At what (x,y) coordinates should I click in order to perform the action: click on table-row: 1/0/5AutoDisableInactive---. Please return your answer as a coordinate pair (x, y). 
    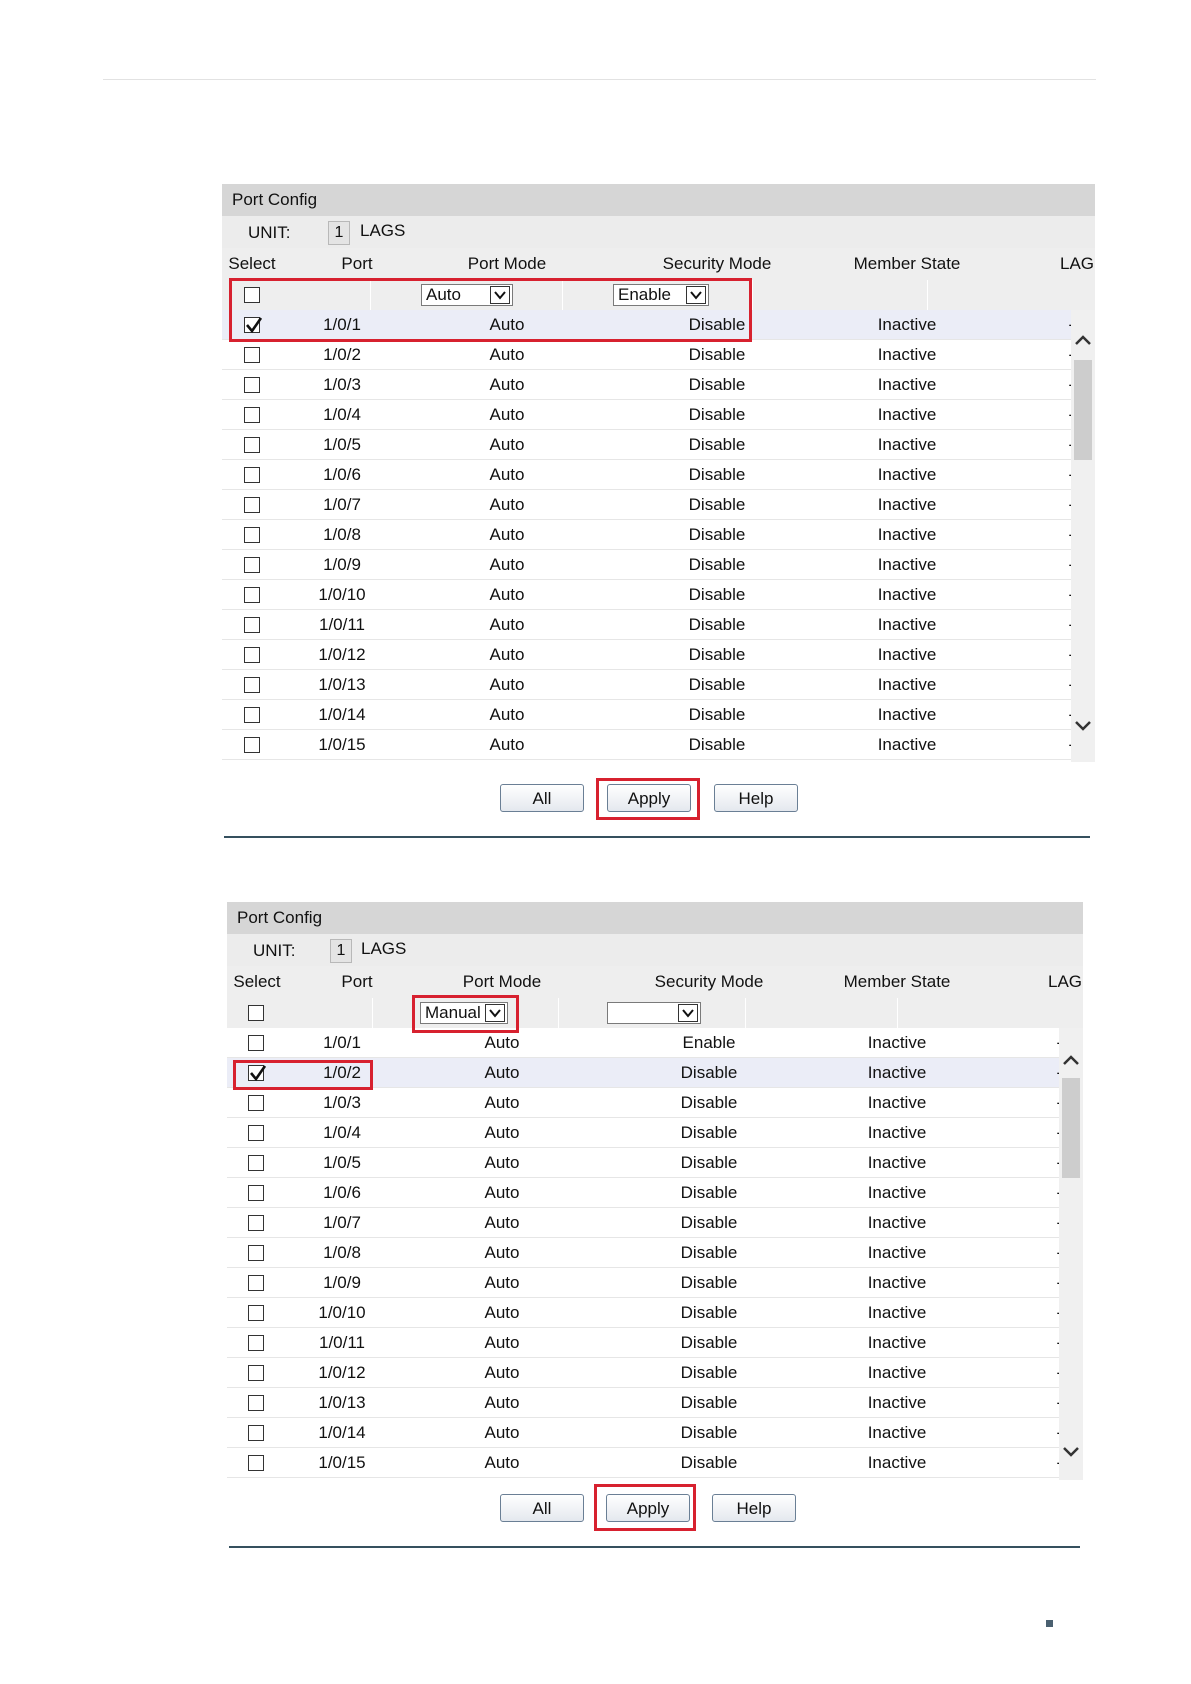
    Looking at the image, I should click on (646, 445).